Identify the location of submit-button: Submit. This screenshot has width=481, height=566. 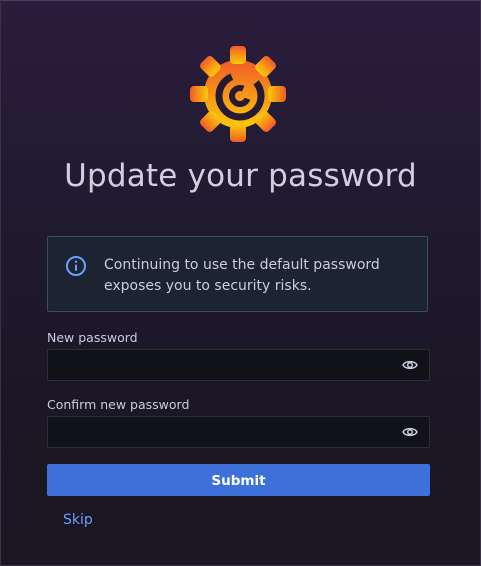
(238, 480).